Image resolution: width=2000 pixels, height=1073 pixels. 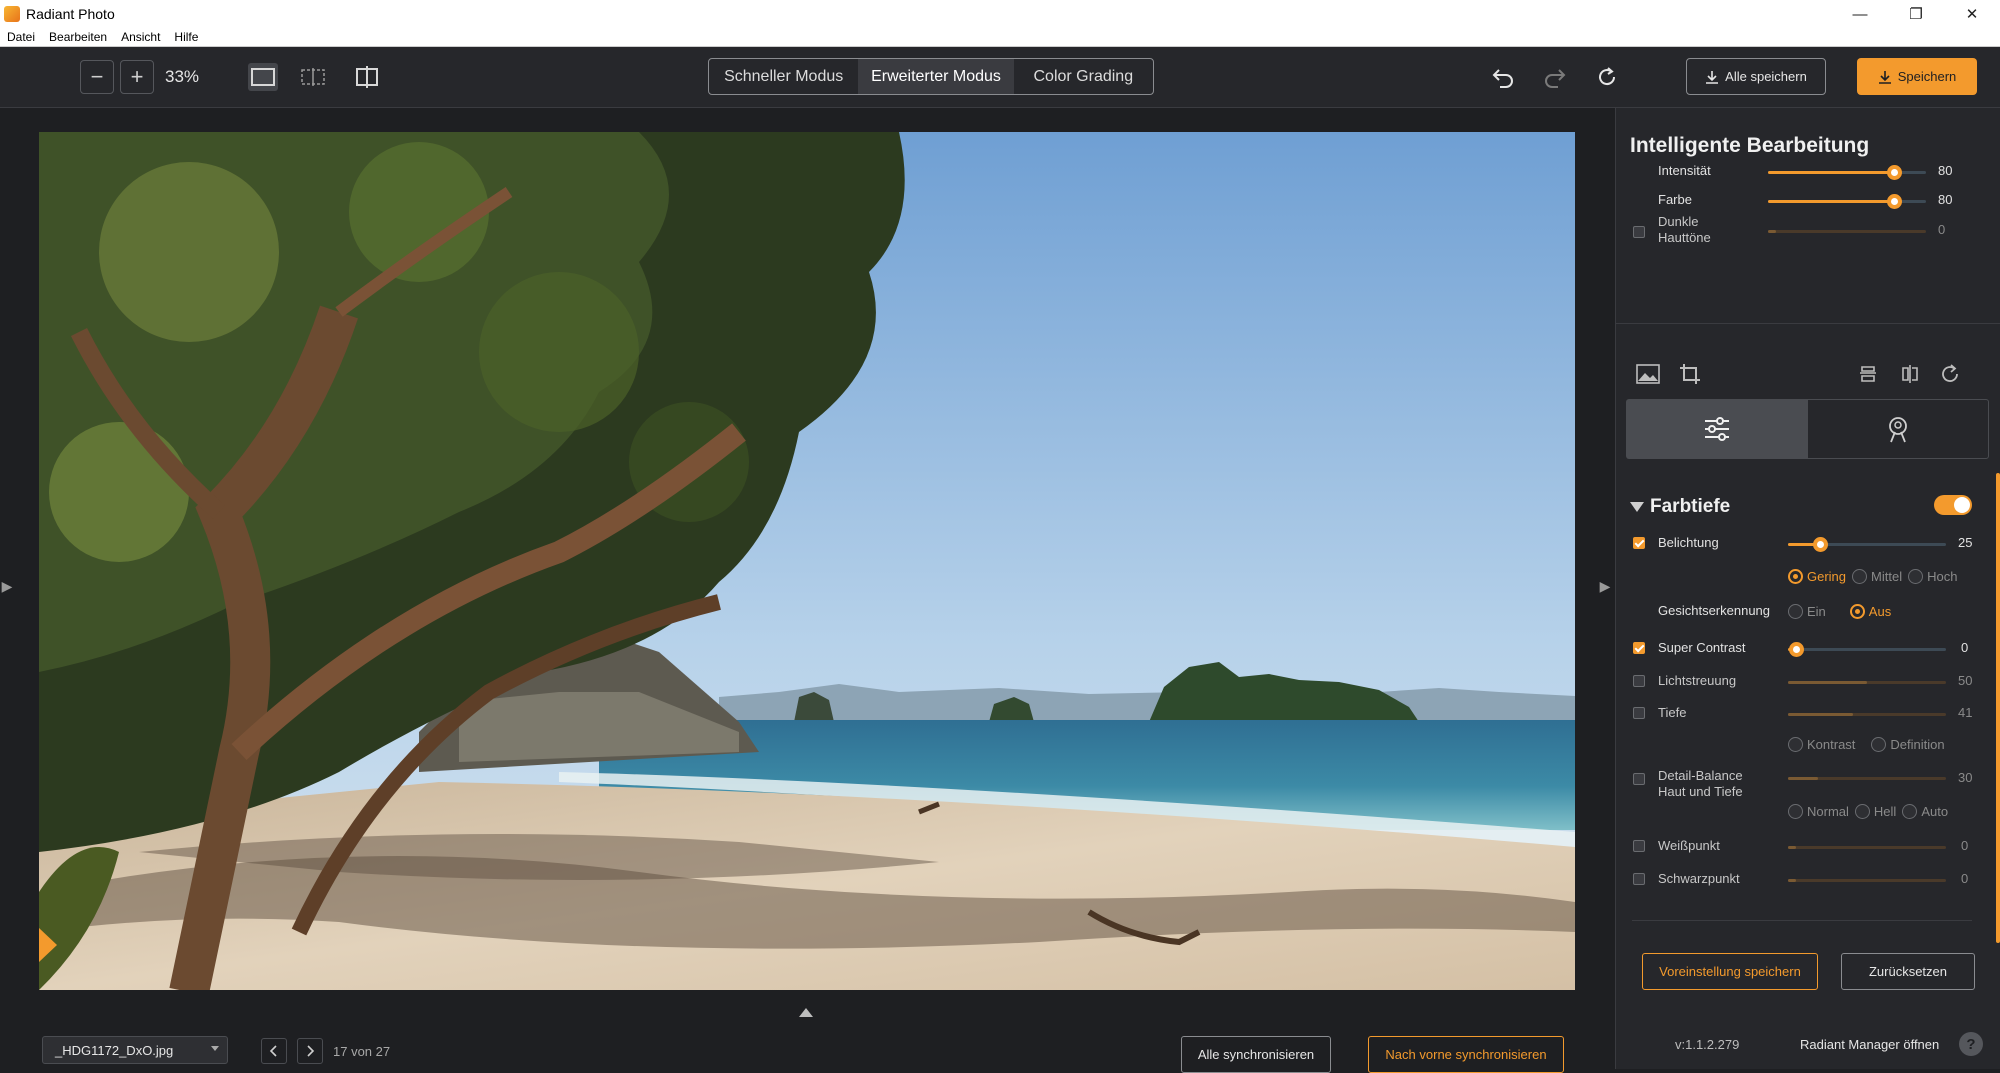 What do you see at coordinates (1847, 201) in the screenshot?
I see `color-slider` at bounding box center [1847, 201].